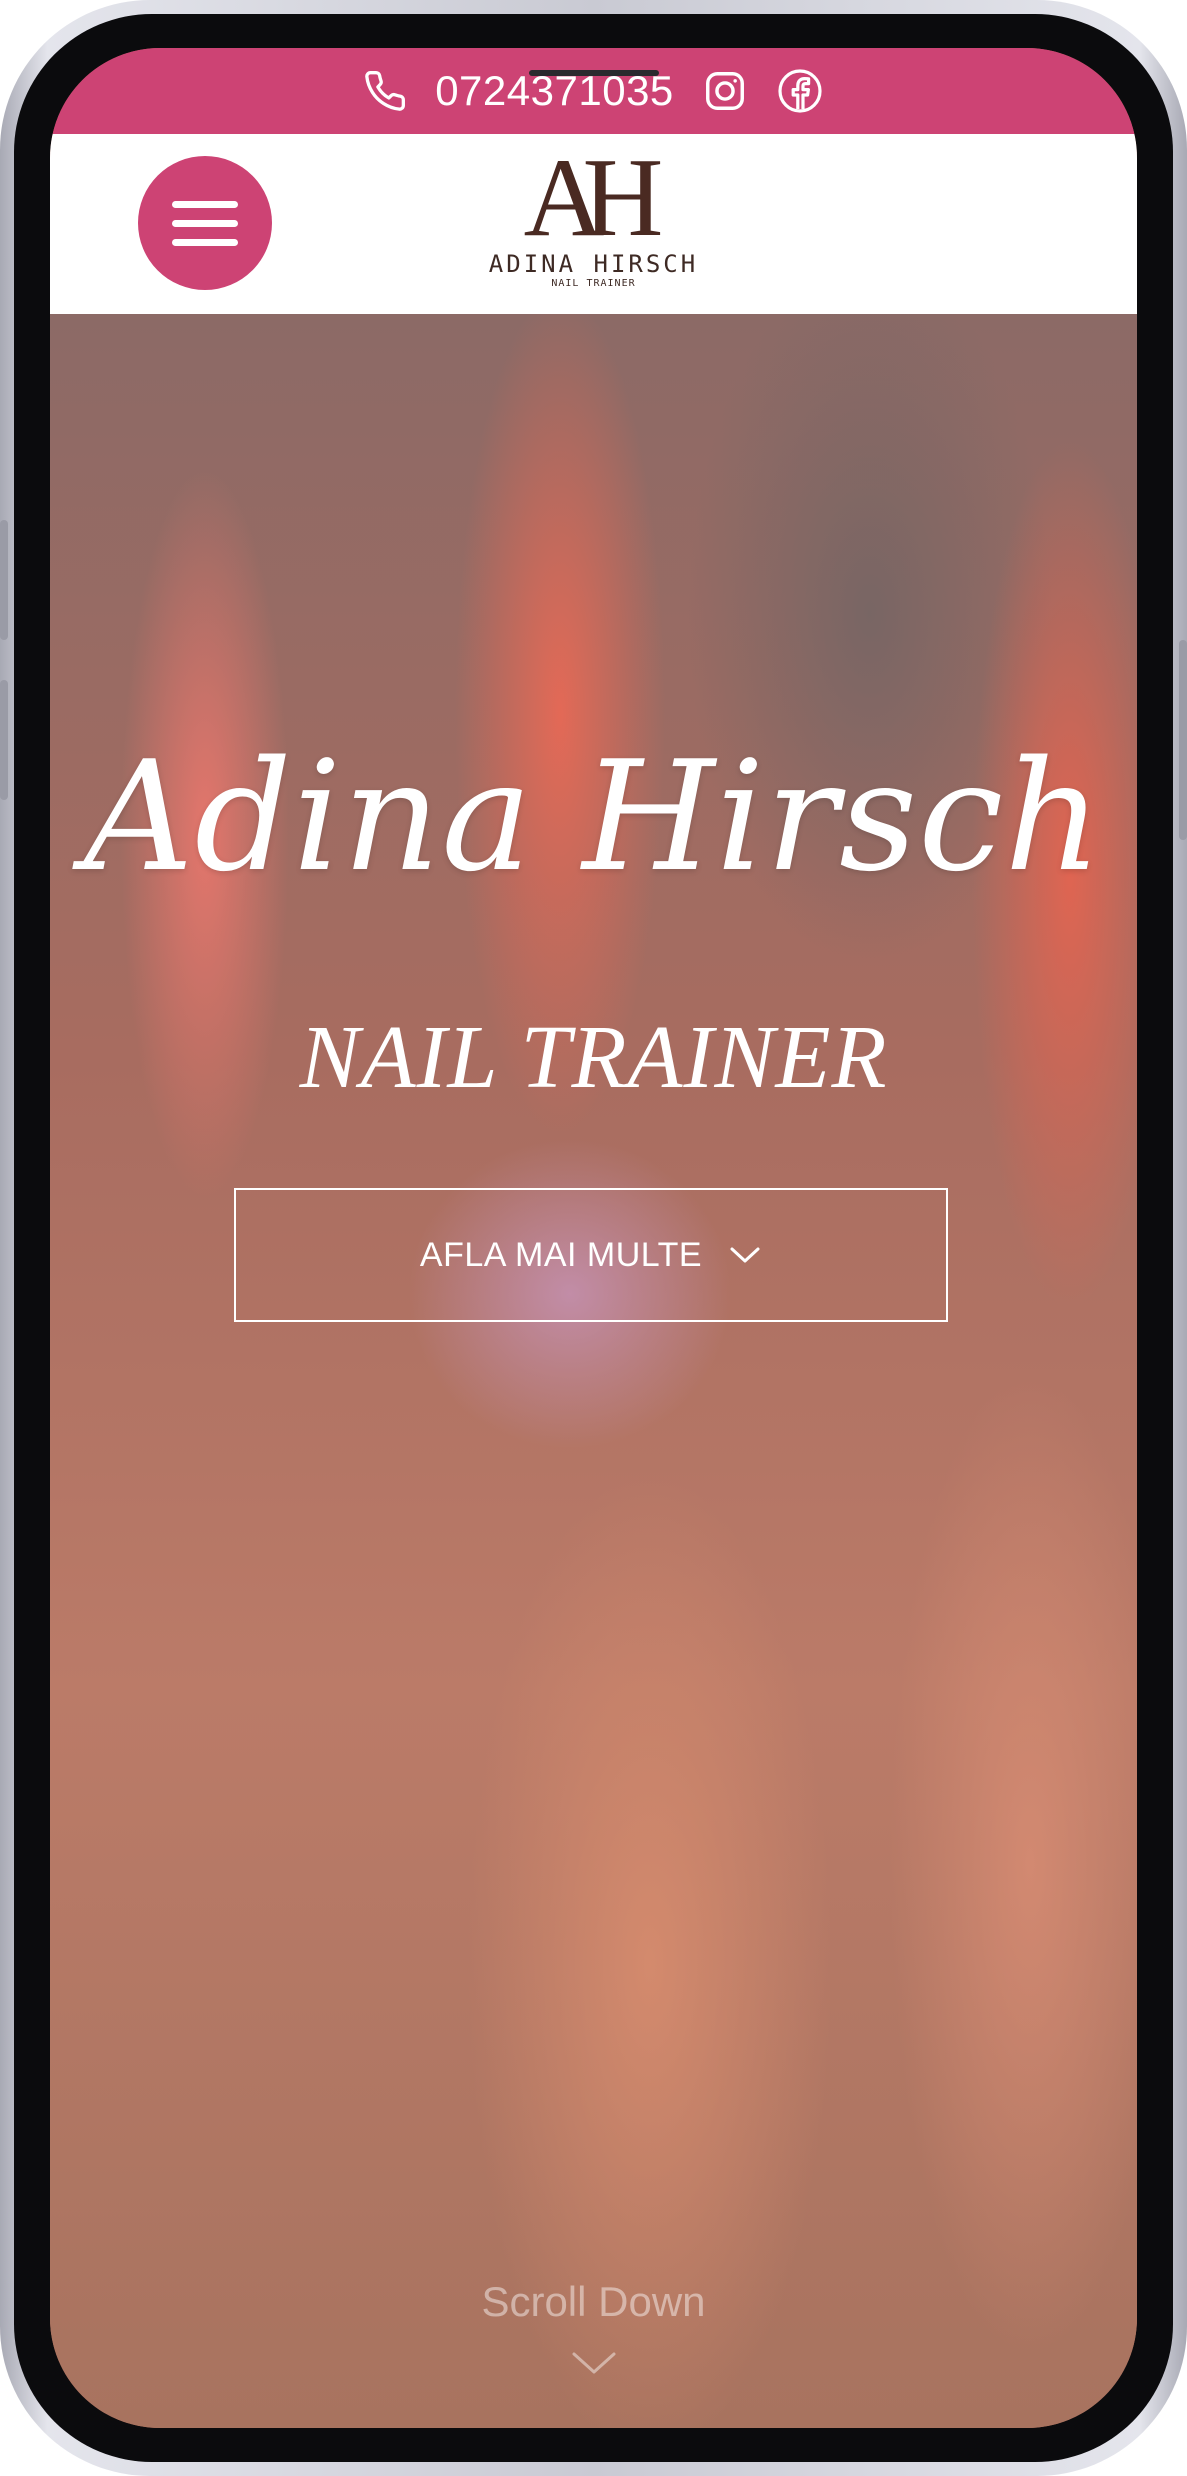 The width and height of the screenshot is (1187, 2476). What do you see at coordinates (593, 2302) in the screenshot?
I see `scroll-down-label: Scroll Down` at bounding box center [593, 2302].